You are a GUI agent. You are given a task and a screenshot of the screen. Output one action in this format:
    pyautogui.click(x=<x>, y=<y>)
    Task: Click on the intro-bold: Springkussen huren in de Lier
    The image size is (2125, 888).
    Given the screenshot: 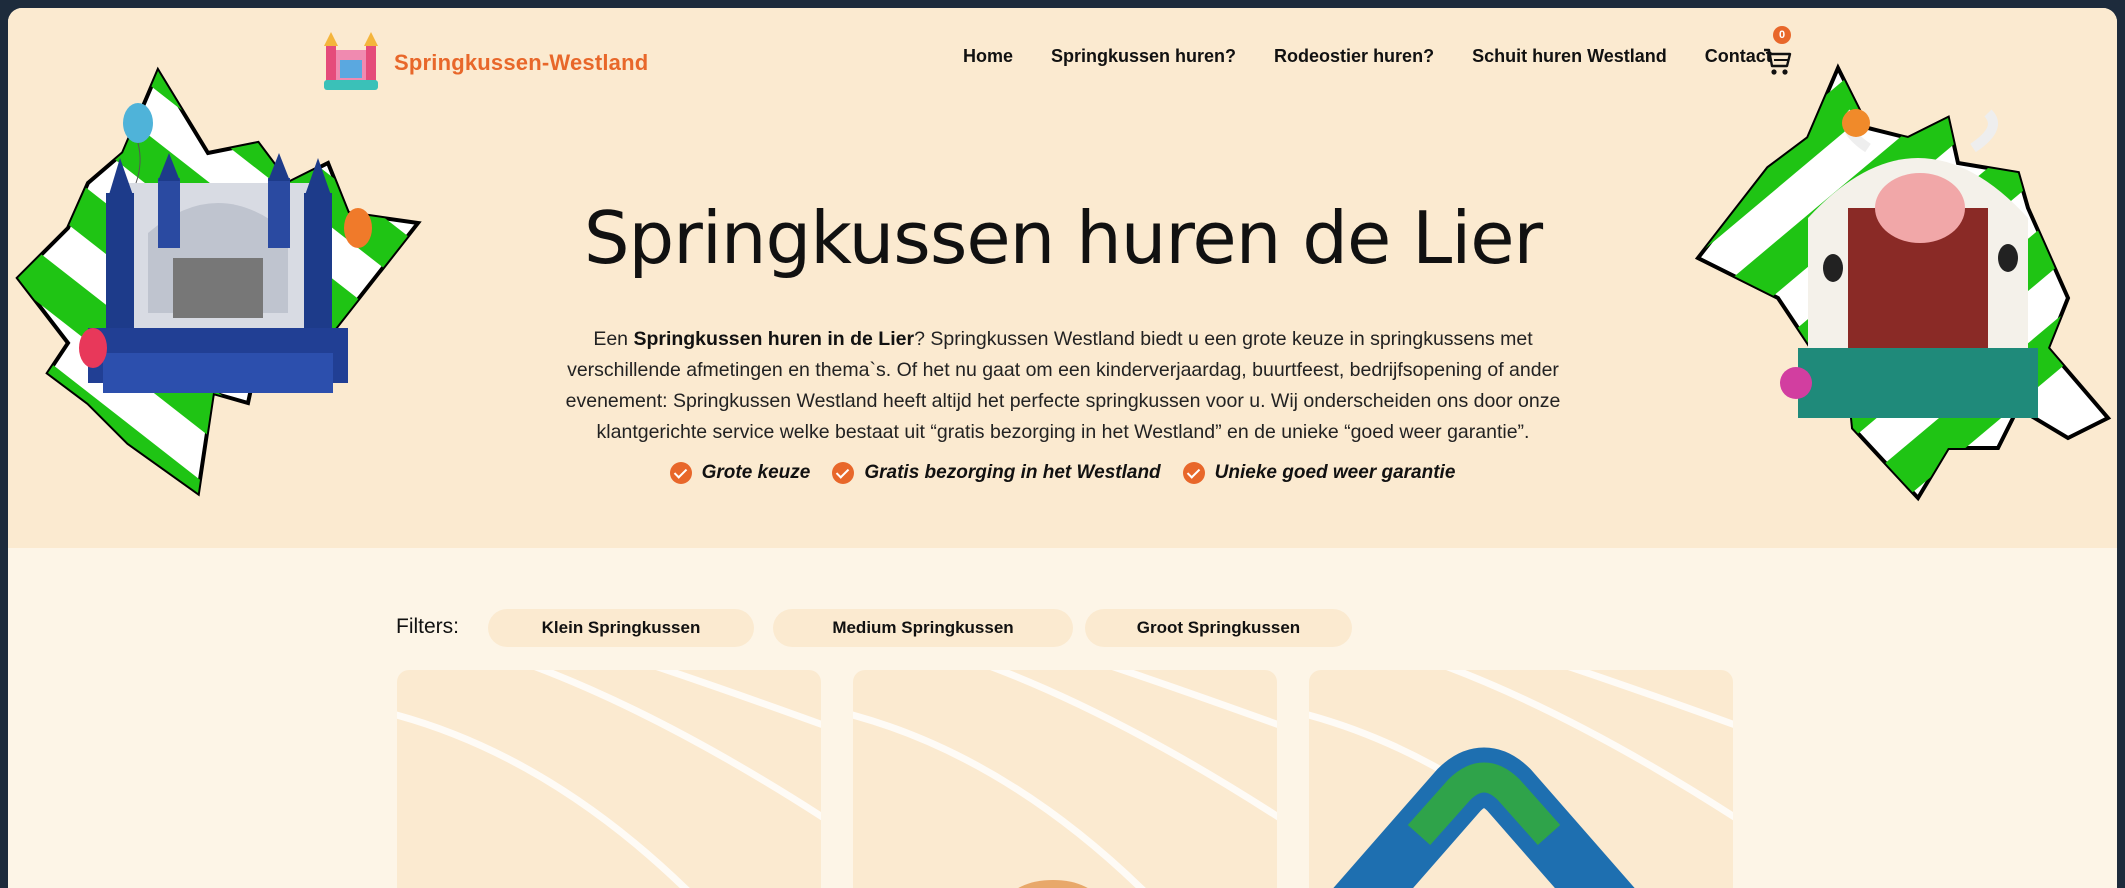 What is the action you would take?
    pyautogui.click(x=774, y=338)
    